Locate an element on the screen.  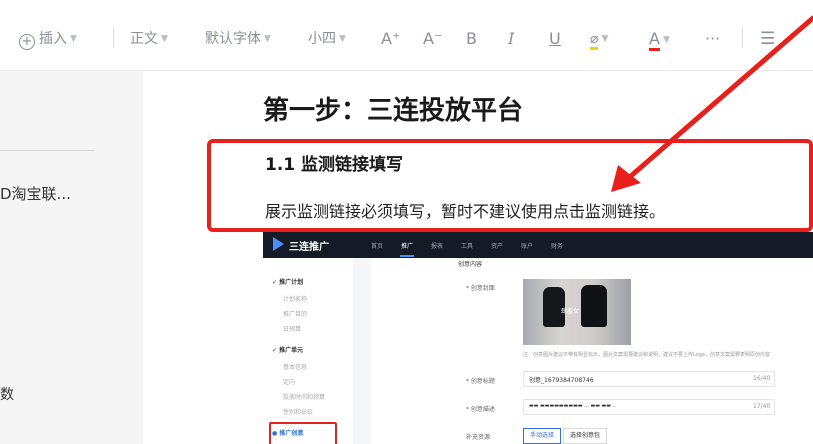
screenshot-side-item: 性别和出价 is located at coordinates (298, 412).